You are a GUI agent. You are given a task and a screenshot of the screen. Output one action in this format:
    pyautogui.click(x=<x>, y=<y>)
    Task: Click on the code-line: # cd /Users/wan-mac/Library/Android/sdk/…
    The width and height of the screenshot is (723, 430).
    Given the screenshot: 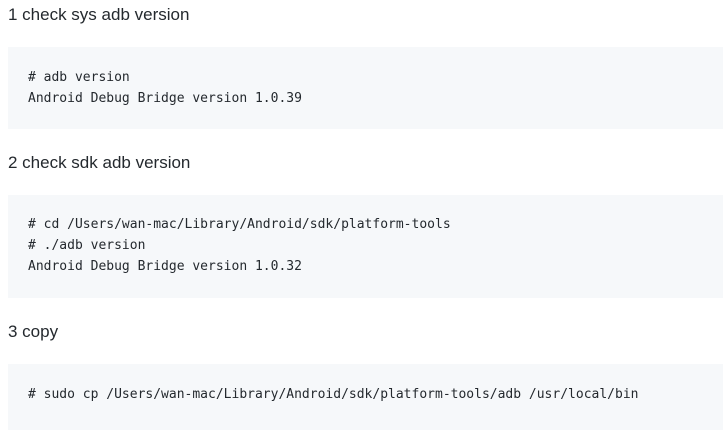 What is the action you would take?
    pyautogui.click(x=239, y=224)
    